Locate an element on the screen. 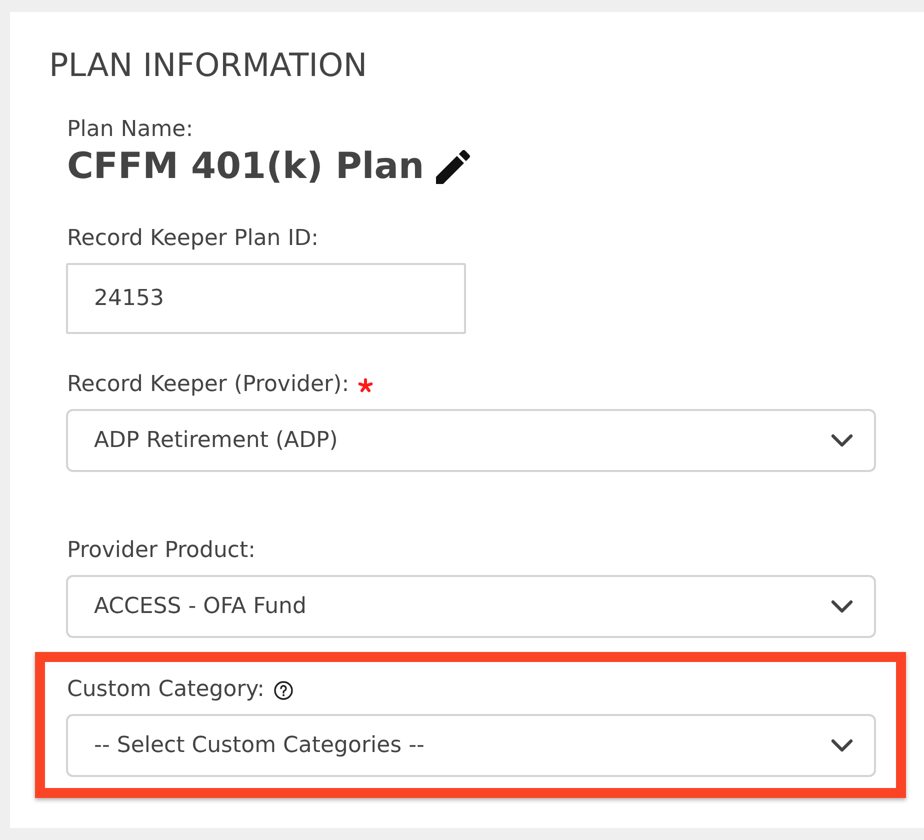 The image size is (924, 840). pencil-icon is located at coordinates (453, 167).